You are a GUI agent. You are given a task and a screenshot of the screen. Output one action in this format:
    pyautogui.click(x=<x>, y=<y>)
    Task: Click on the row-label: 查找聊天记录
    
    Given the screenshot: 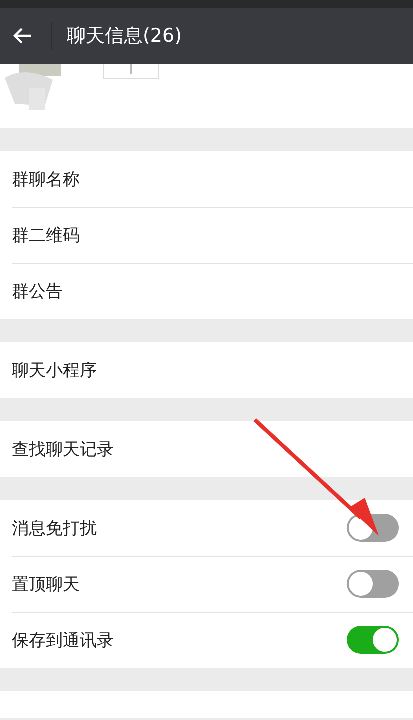 What is the action you would take?
    pyautogui.click(x=63, y=449)
    